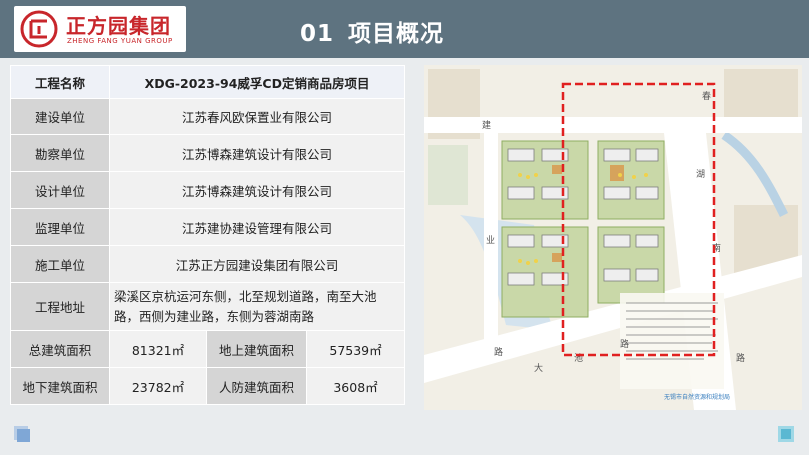  I want to click on area-label: 地上建筑面积, so click(256, 349).